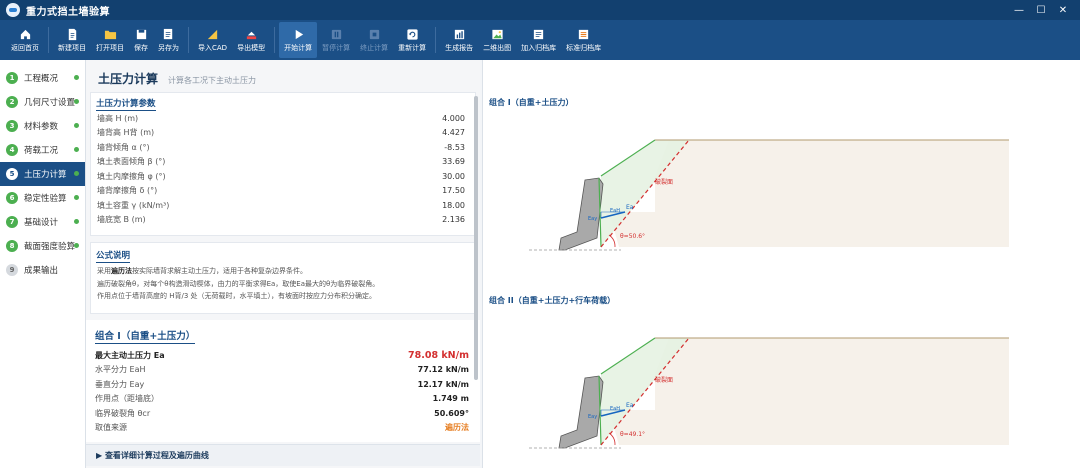  I want to click on pause-icon, so click(336, 34).